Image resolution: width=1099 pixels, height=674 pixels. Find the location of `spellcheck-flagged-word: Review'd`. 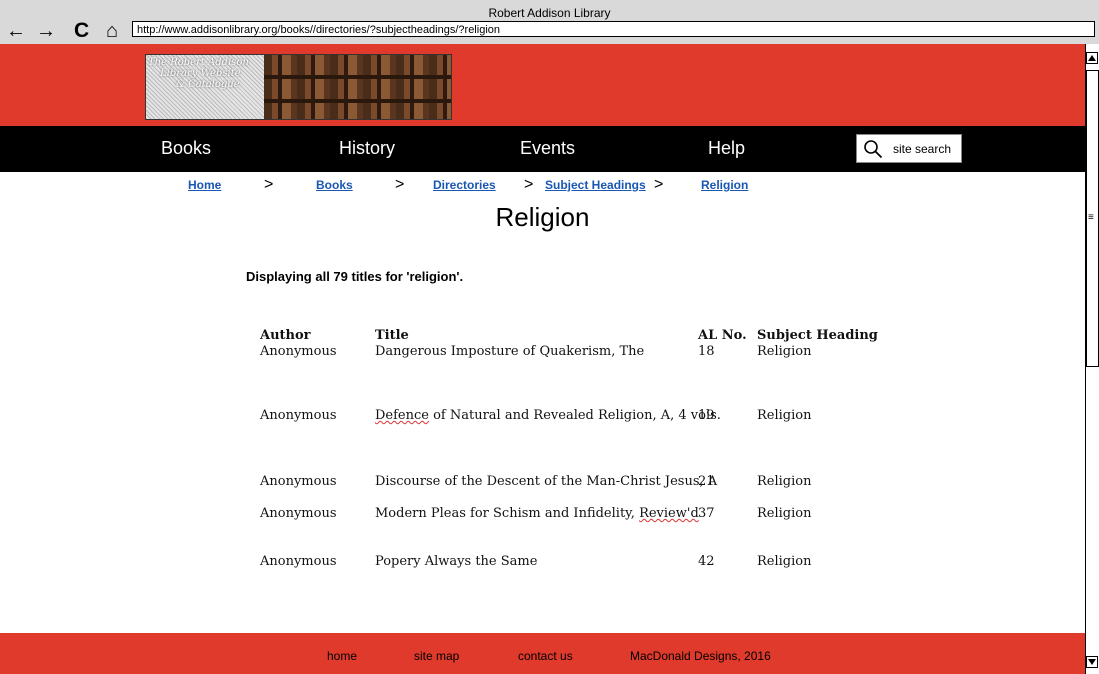

spellcheck-flagged-word: Review'd is located at coordinates (669, 513).